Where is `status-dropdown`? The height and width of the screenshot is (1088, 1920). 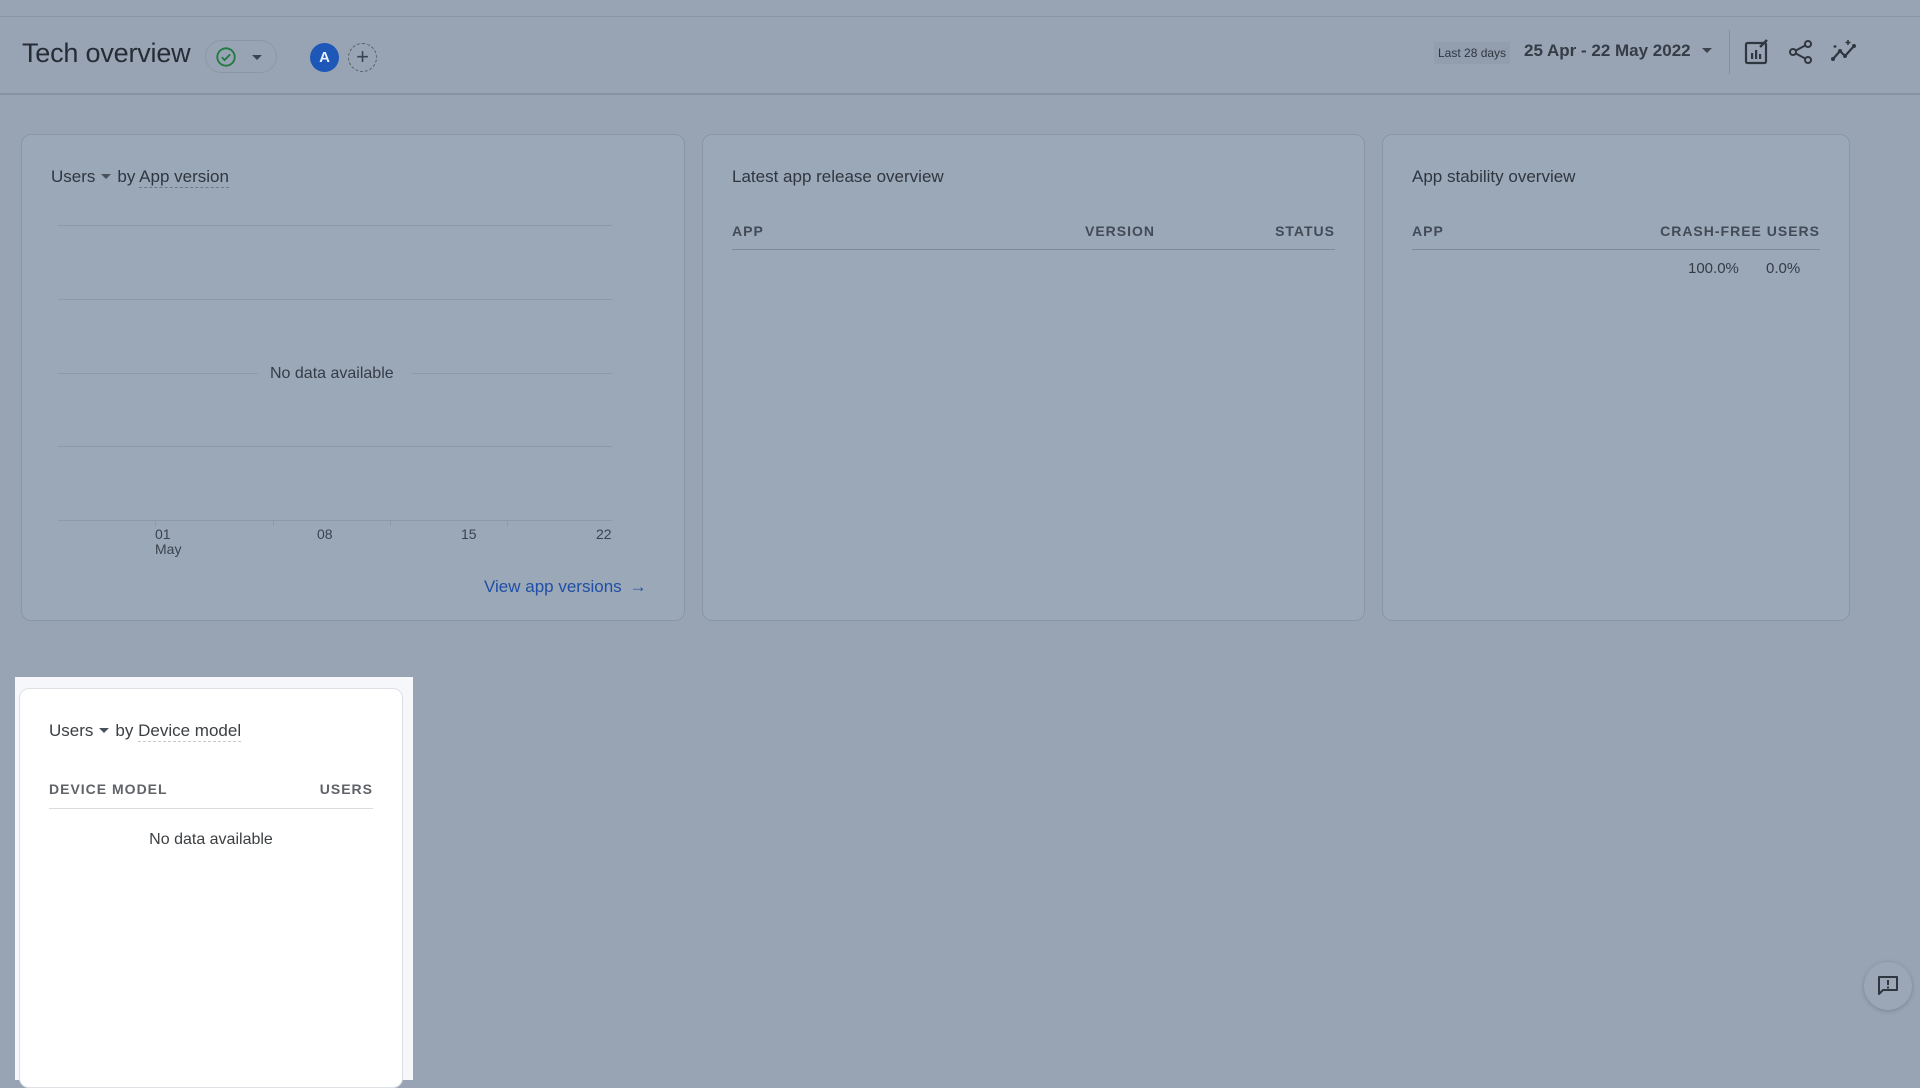
status-dropdown is located at coordinates (241, 56).